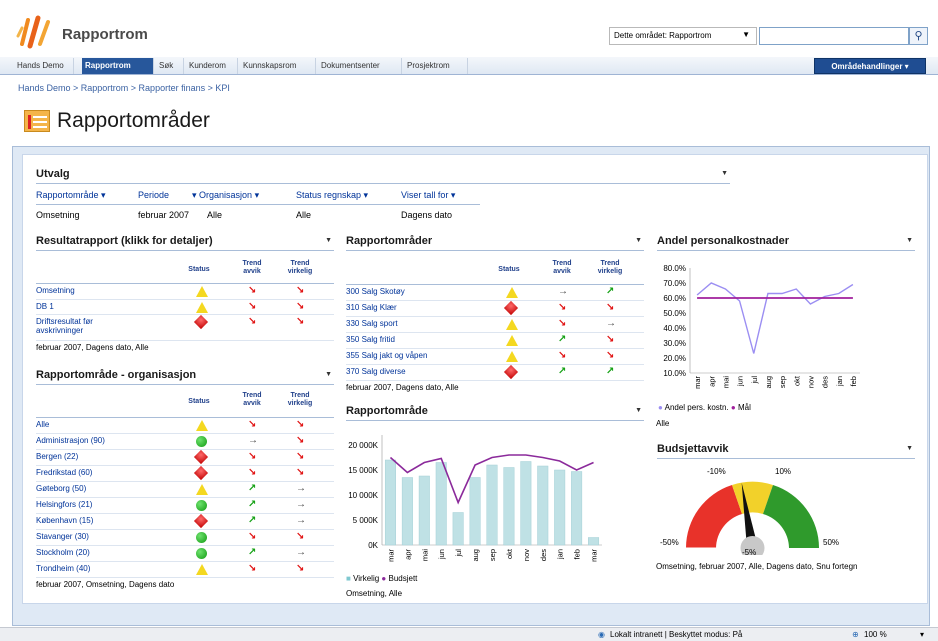 The image size is (938, 641). What do you see at coordinates (70, 440) in the screenshot?
I see `row-label: Administrasjon (90)` at bounding box center [70, 440].